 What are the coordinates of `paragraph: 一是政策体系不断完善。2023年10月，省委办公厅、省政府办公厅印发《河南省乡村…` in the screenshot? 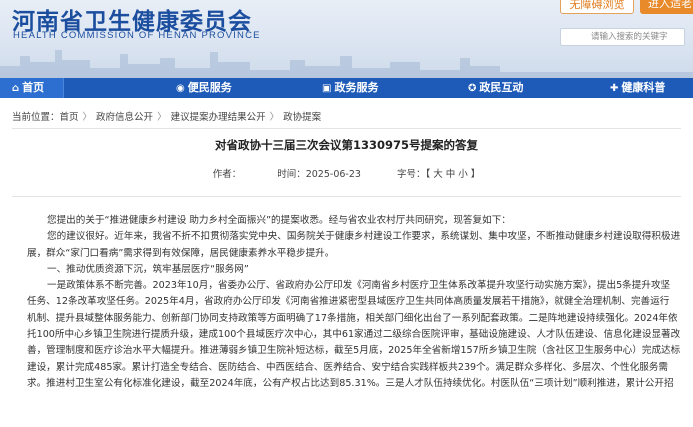 It's located at (359, 286).